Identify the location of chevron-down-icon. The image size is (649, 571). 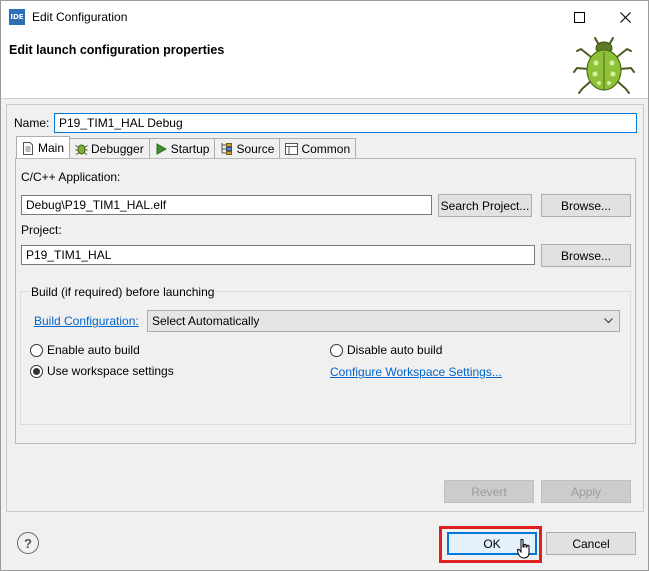
(608, 321).